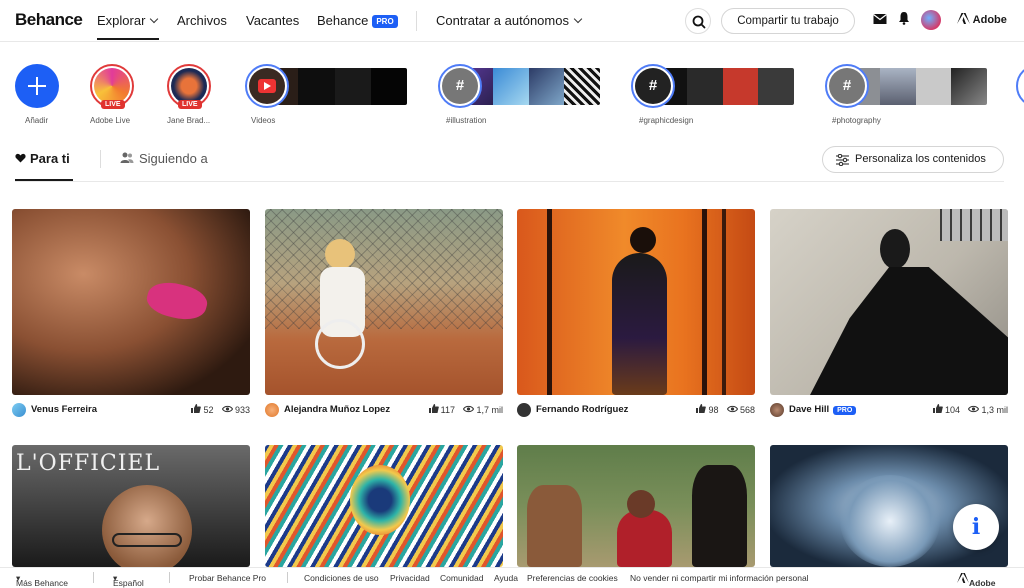 This screenshot has width=1024, height=588. I want to click on tab-divider, so click(100, 159).